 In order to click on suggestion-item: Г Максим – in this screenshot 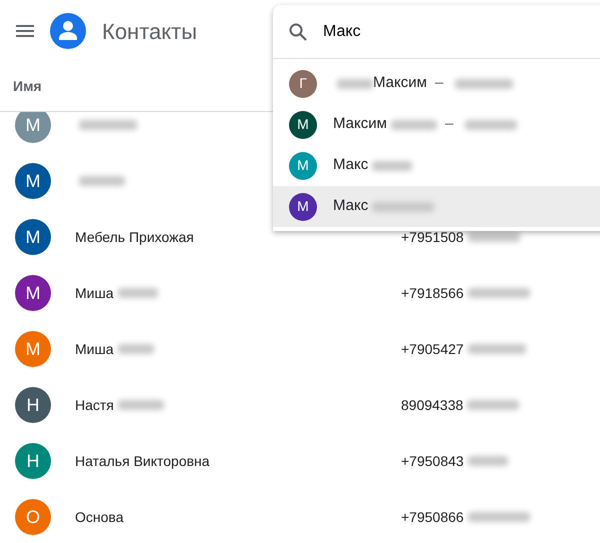, I will do `click(436, 83)`.